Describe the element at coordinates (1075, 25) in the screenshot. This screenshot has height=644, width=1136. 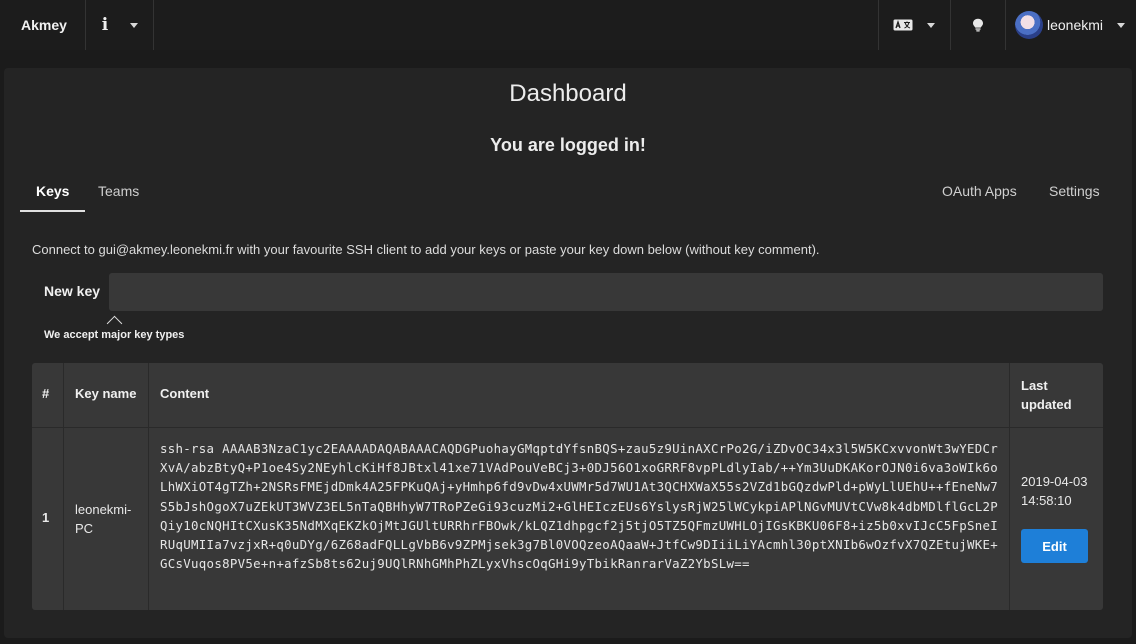
I see `username-label: leonekmi` at that location.